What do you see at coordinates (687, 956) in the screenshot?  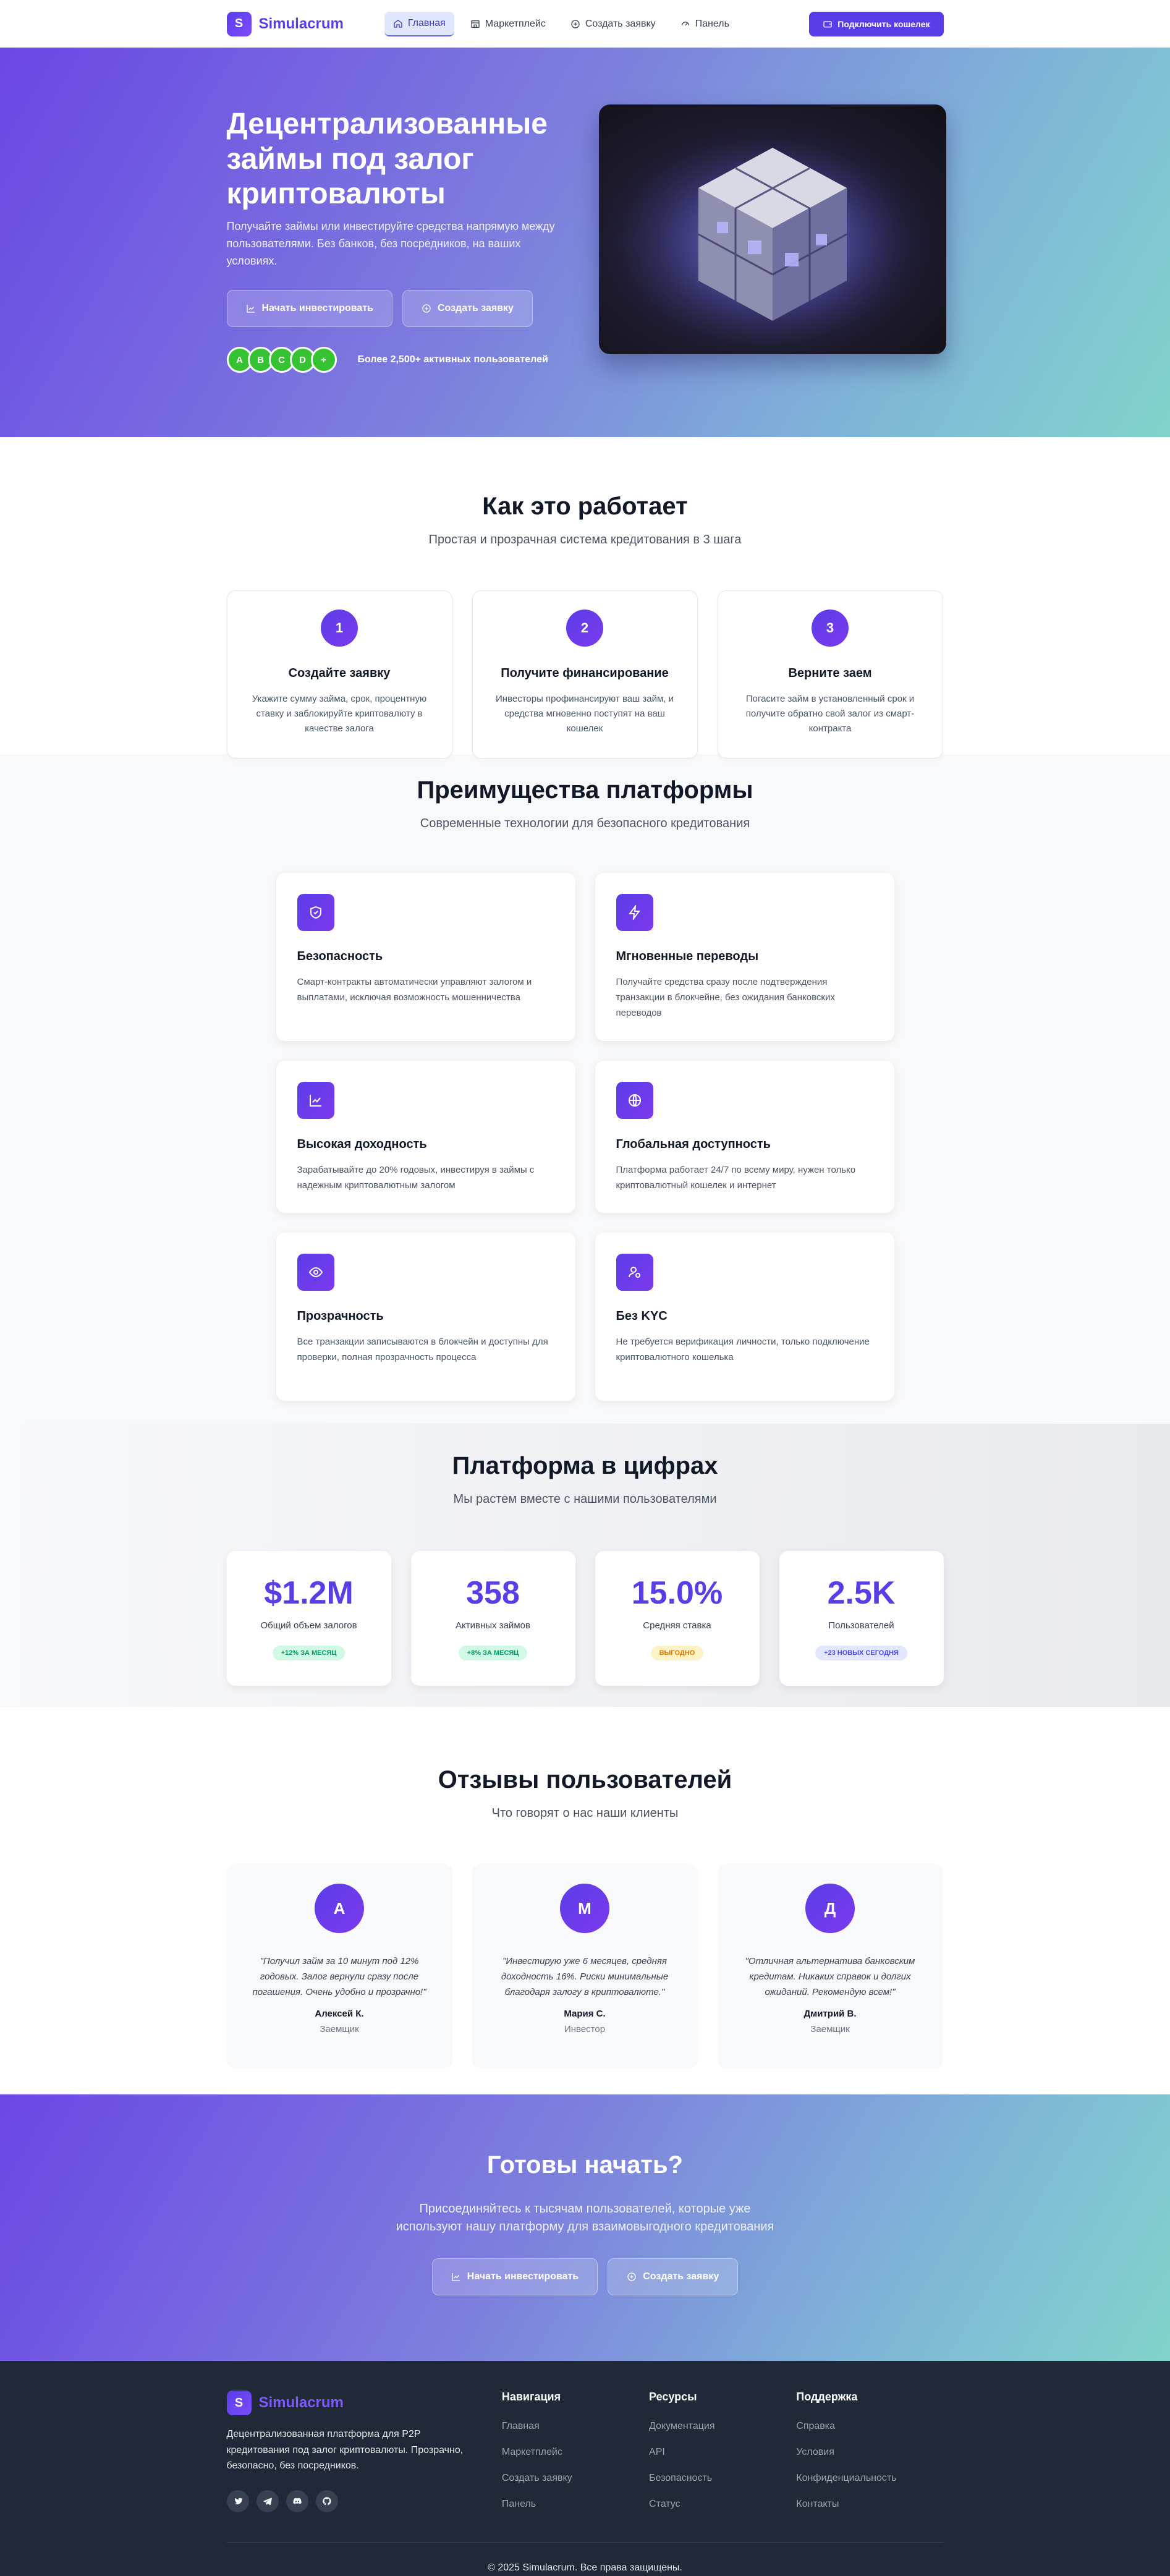 I see `advantage-title: Мгновенные переводы` at bounding box center [687, 956].